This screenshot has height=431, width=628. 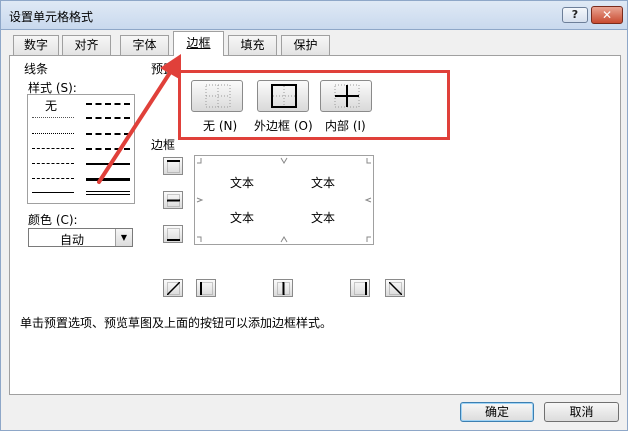 I want to click on preview-text-top-right: 文本, so click(x=323, y=183).